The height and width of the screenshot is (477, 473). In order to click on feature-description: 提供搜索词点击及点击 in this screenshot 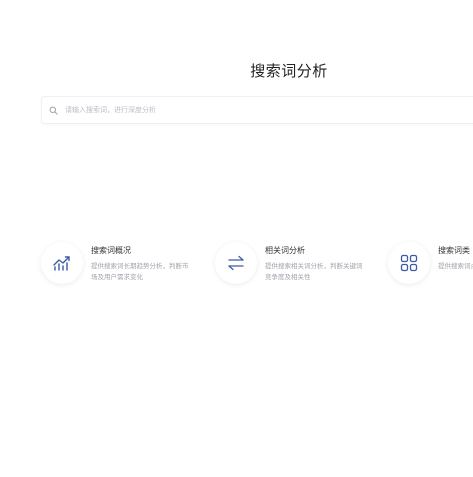, I will do `click(455, 266)`.